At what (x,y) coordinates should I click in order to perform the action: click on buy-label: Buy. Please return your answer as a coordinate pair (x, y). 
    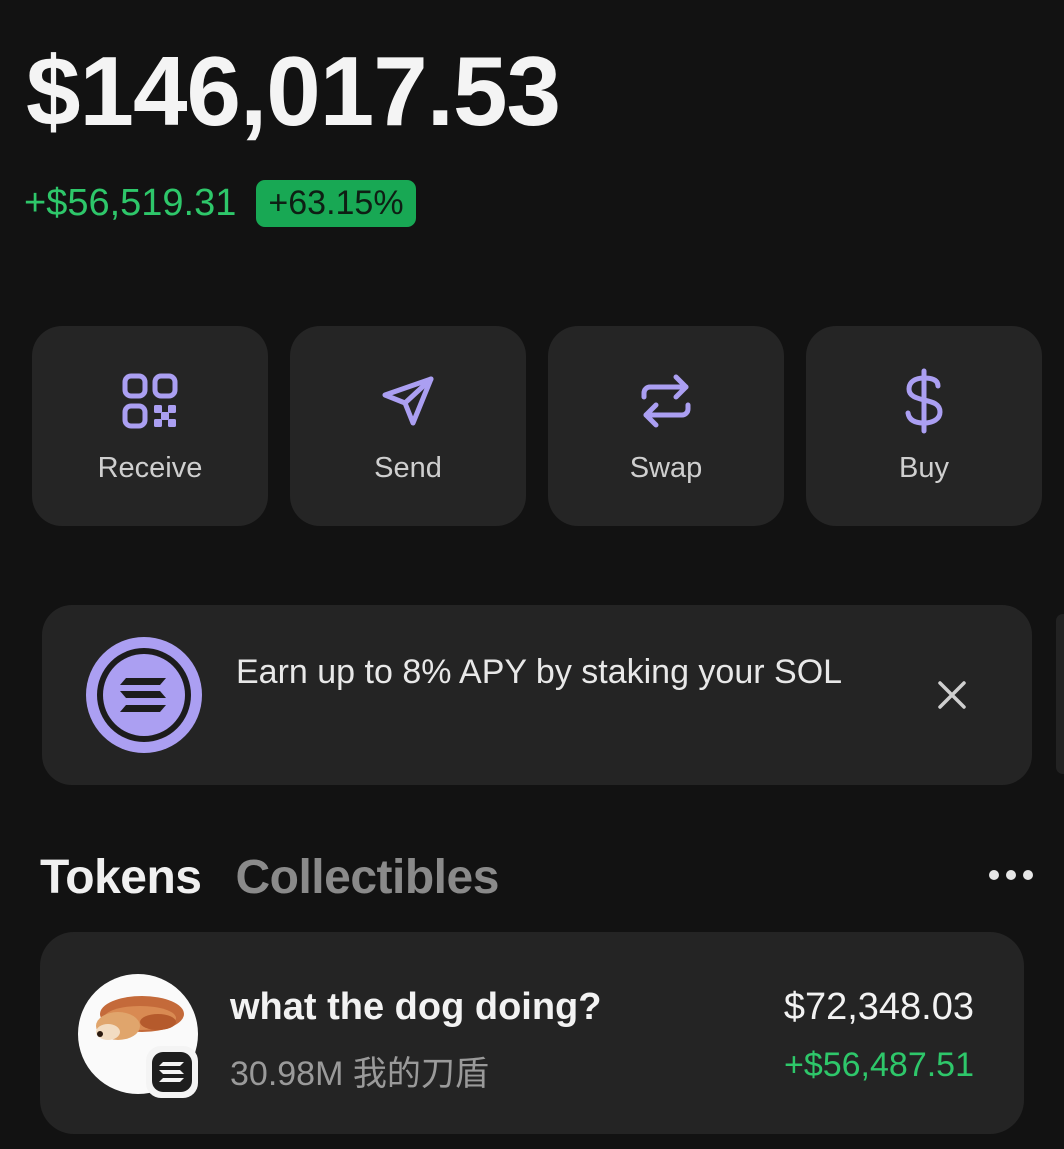
    Looking at the image, I should click on (924, 467).